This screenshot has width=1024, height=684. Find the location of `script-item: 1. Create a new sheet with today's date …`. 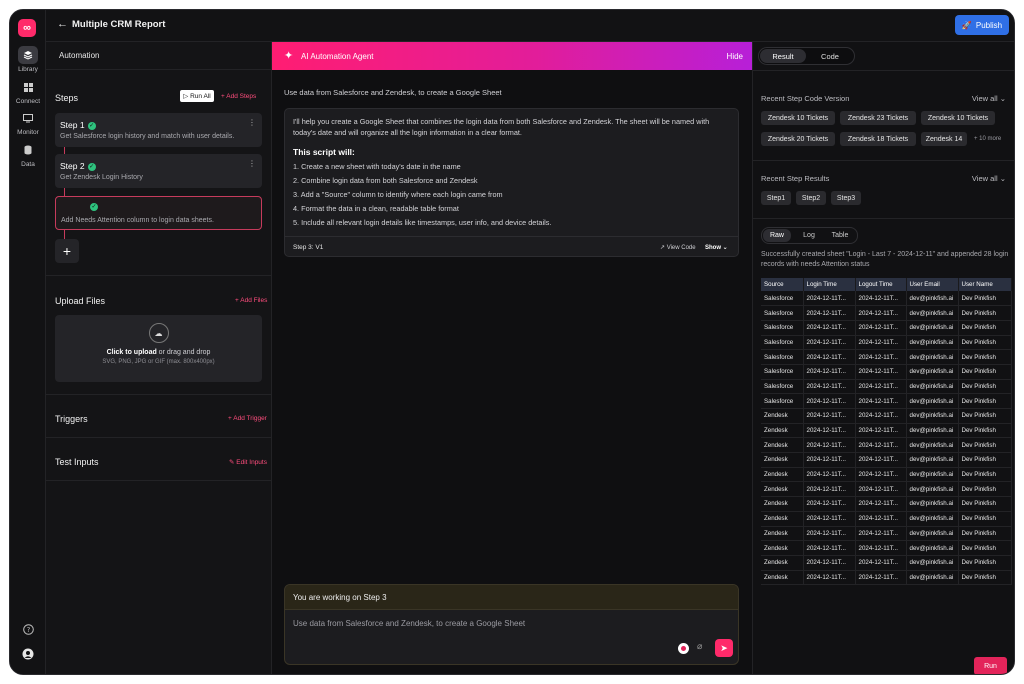

script-item: 1. Create a new sheet with today's date … is located at coordinates (377, 166).